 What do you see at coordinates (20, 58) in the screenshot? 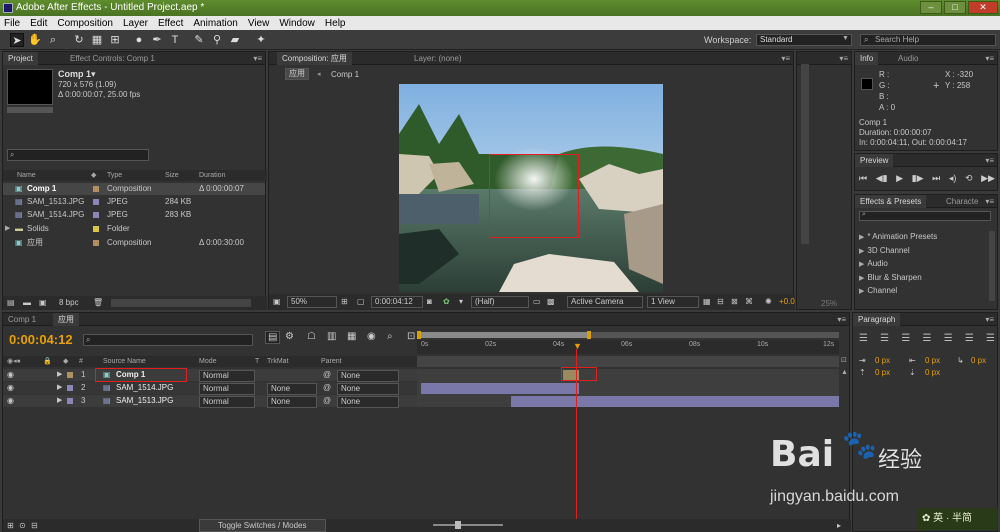
I see `tab-project: Project` at bounding box center [20, 58].